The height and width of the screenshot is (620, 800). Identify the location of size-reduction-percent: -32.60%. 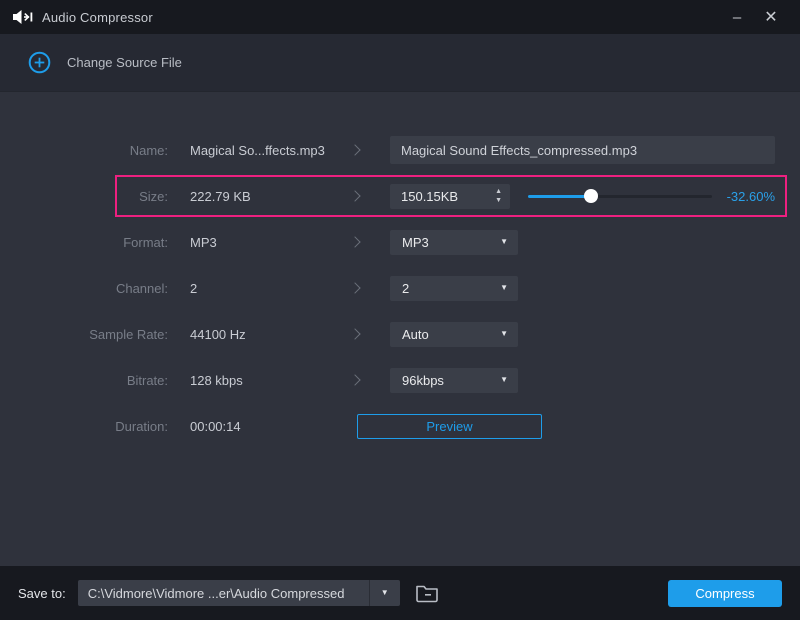
(750, 196).